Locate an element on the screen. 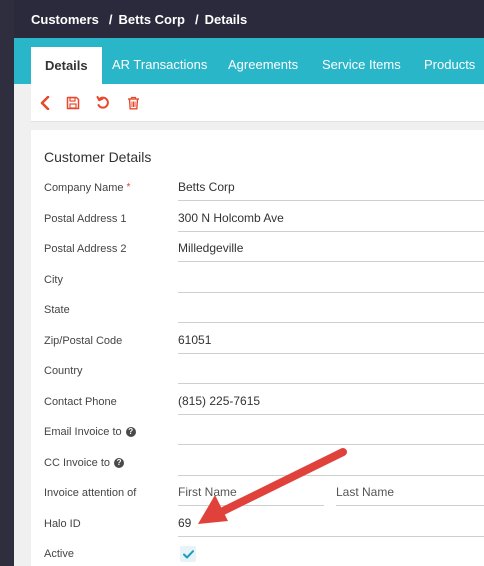  email-invoice-field is located at coordinates (331, 434).